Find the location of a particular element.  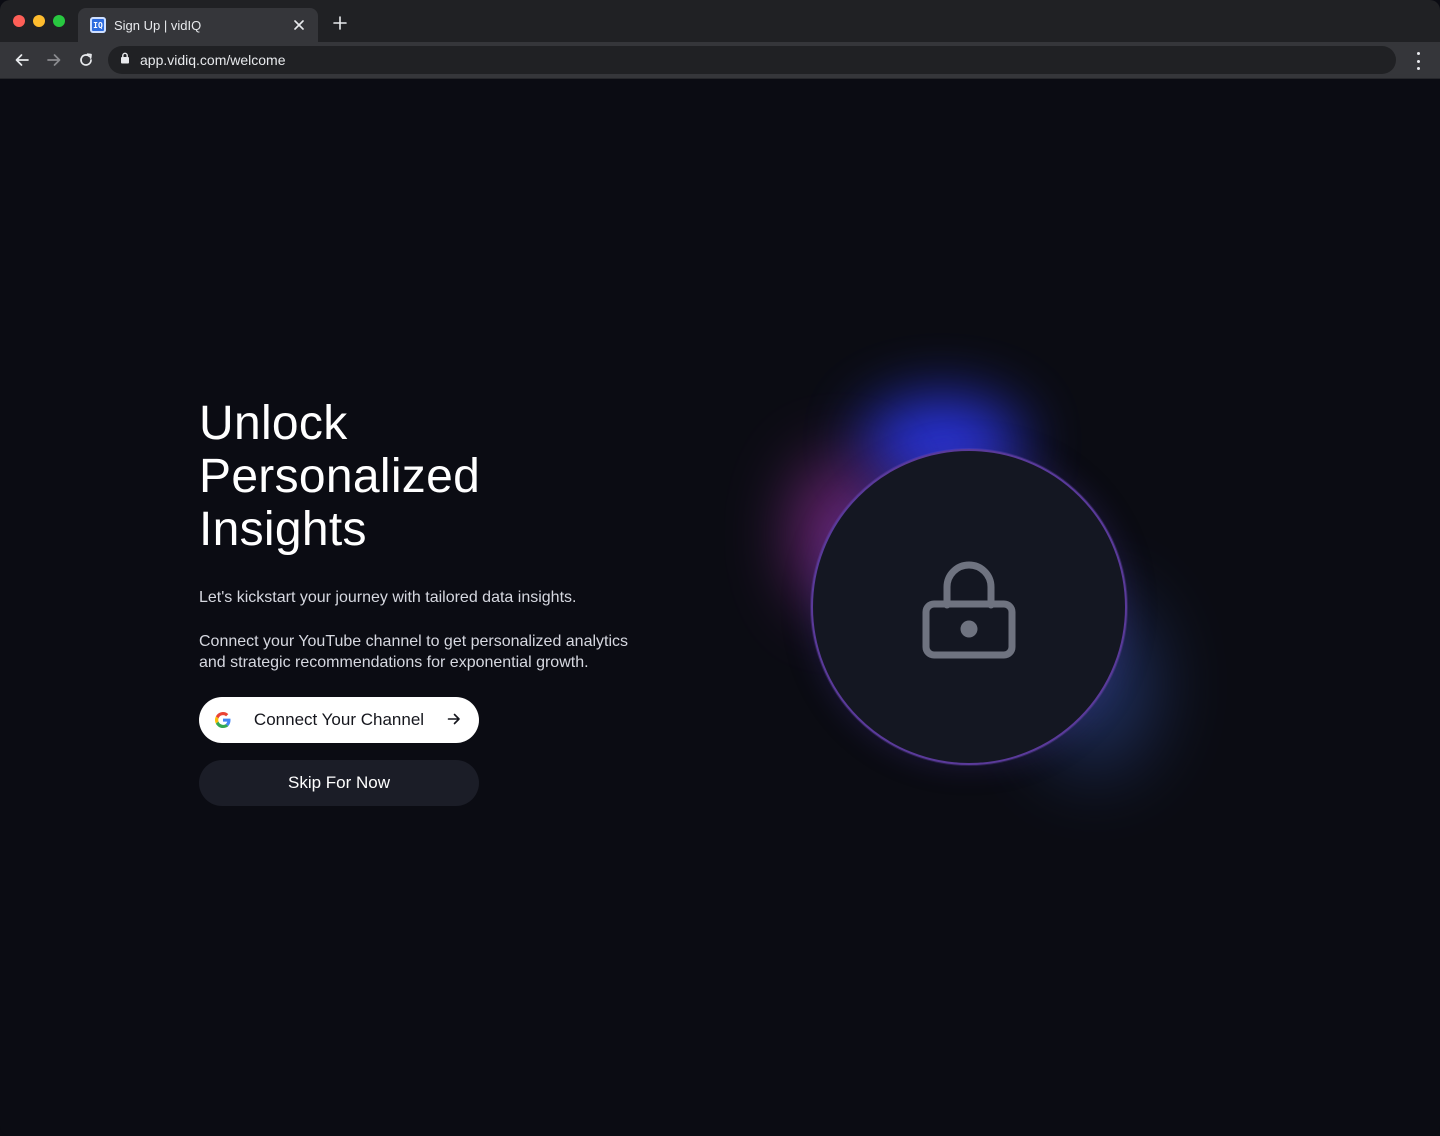

connect-channel-button: Connect Your Channel is located at coordinates (339, 720).